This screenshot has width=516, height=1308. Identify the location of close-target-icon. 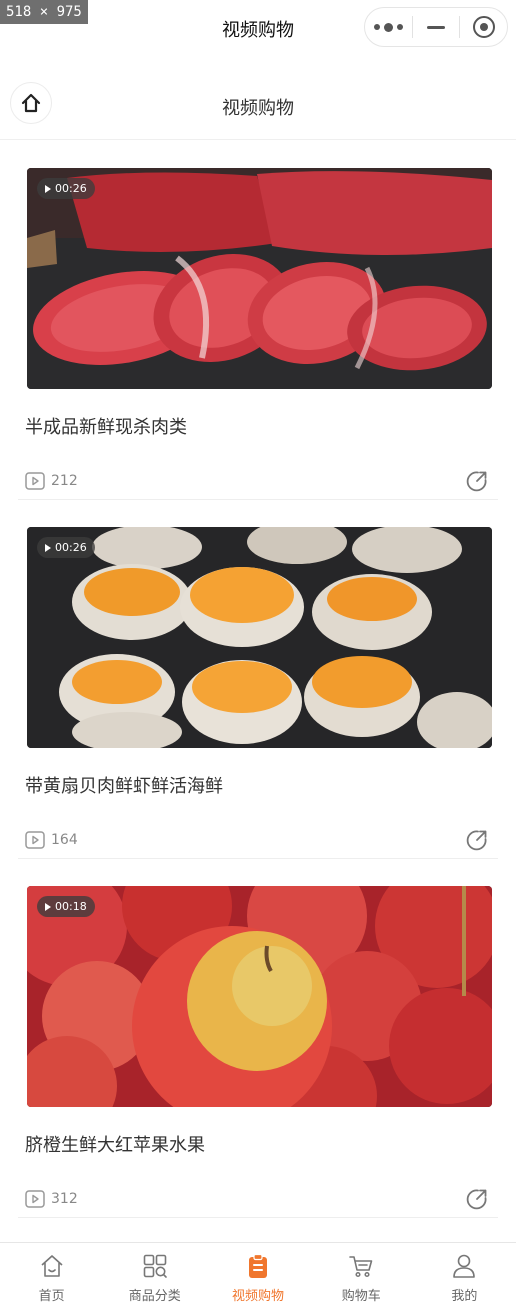
(483, 27).